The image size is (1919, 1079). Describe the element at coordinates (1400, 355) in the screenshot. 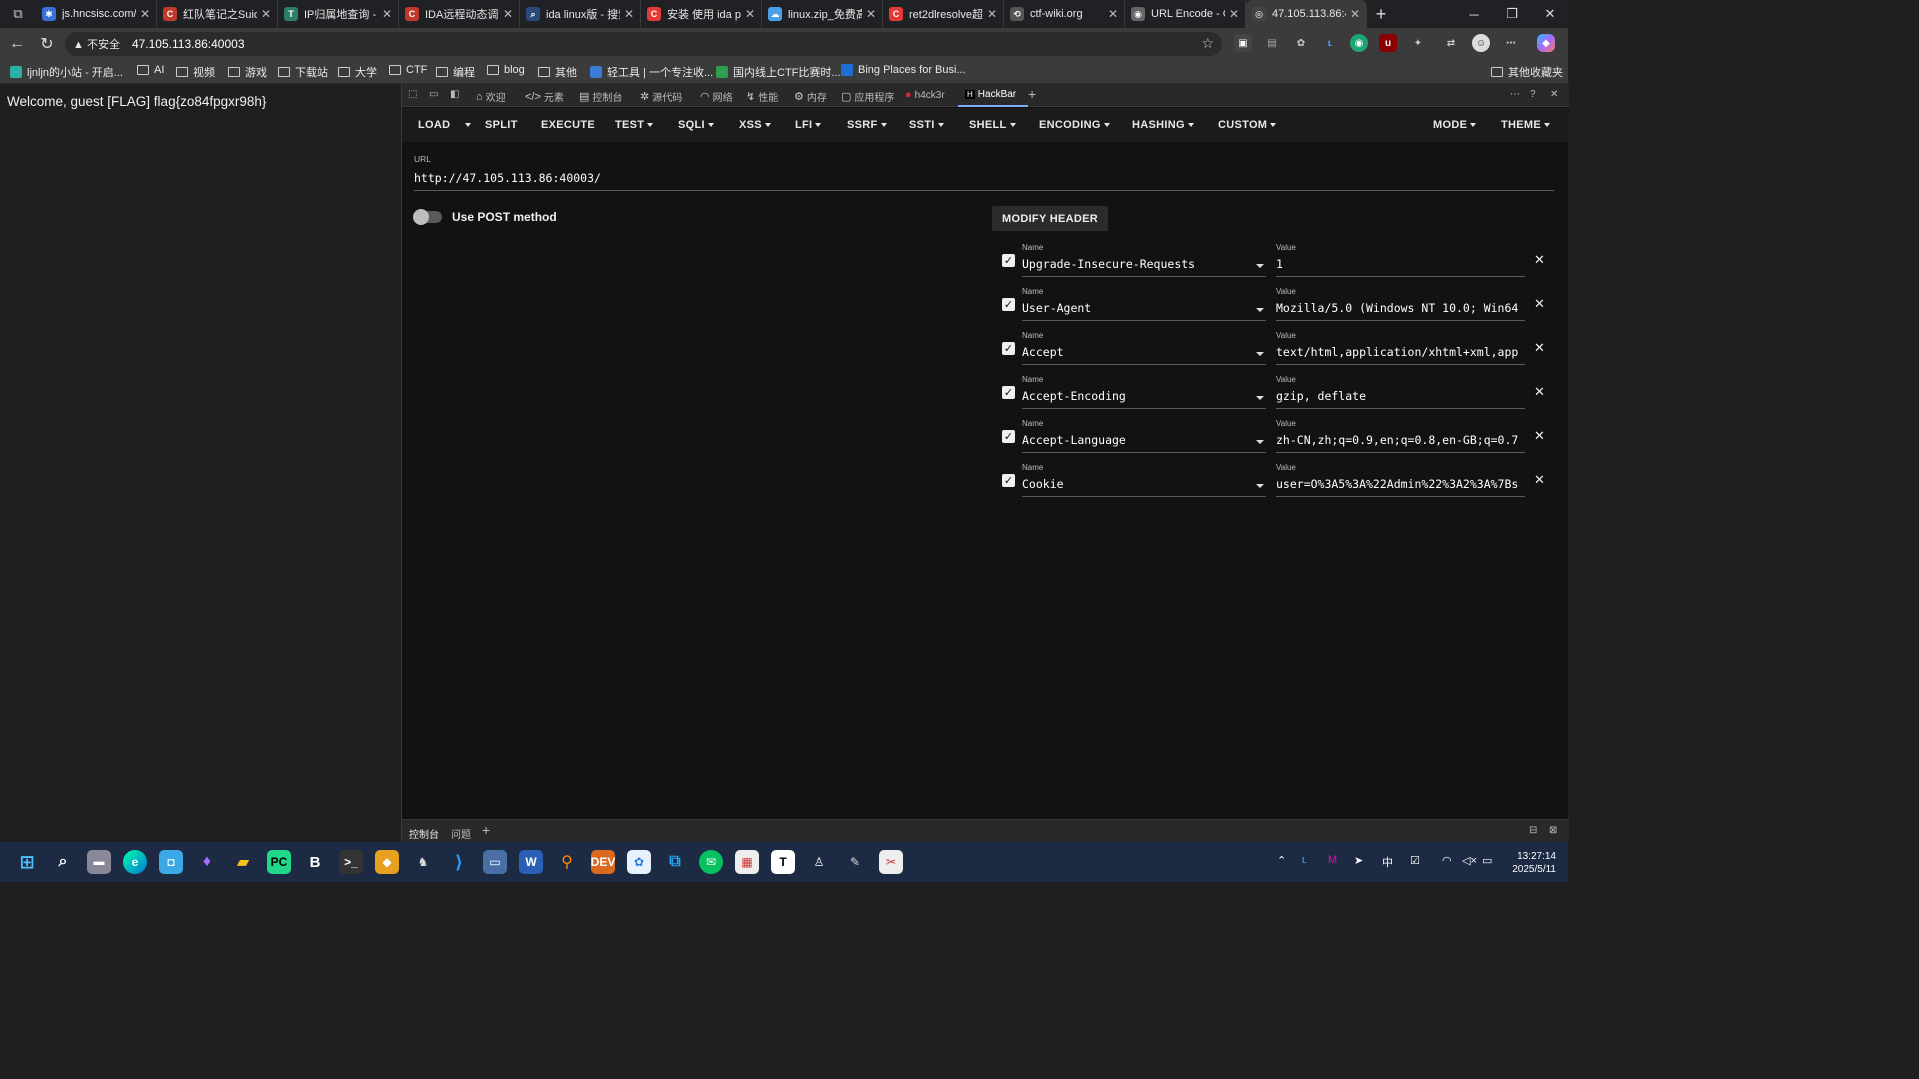

I see `header-value-input: text/html,application/xhtml+xml,app` at that location.